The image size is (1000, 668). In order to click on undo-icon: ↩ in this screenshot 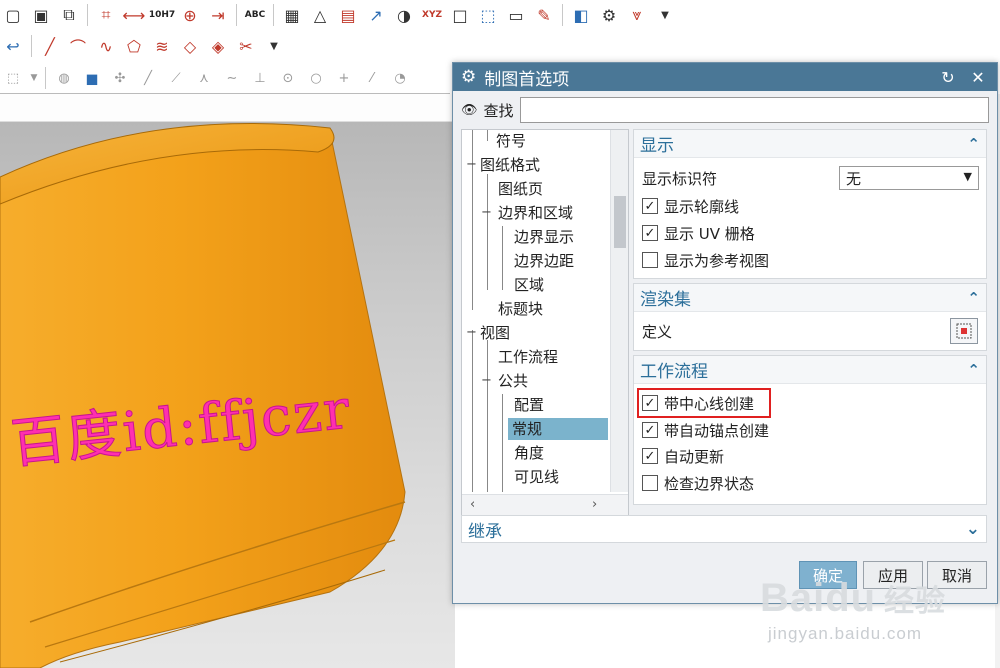, I will do `click(13, 46)`.